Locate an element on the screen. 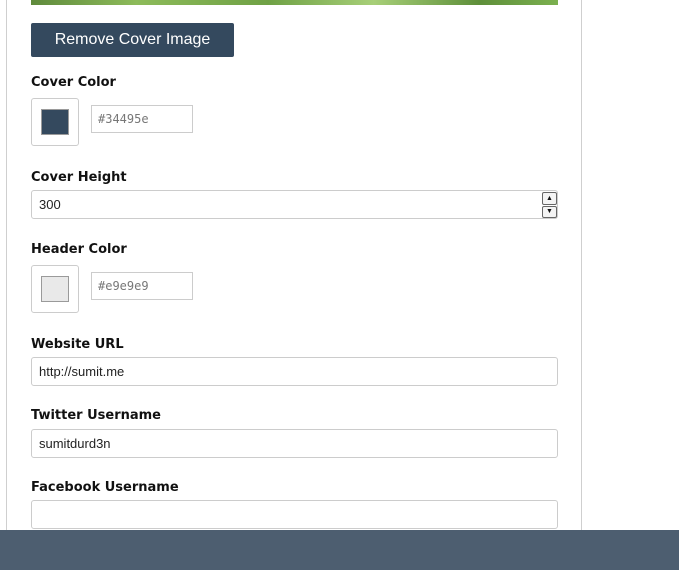 The height and width of the screenshot is (570, 679). cover-color-swatch is located at coordinates (55, 122).